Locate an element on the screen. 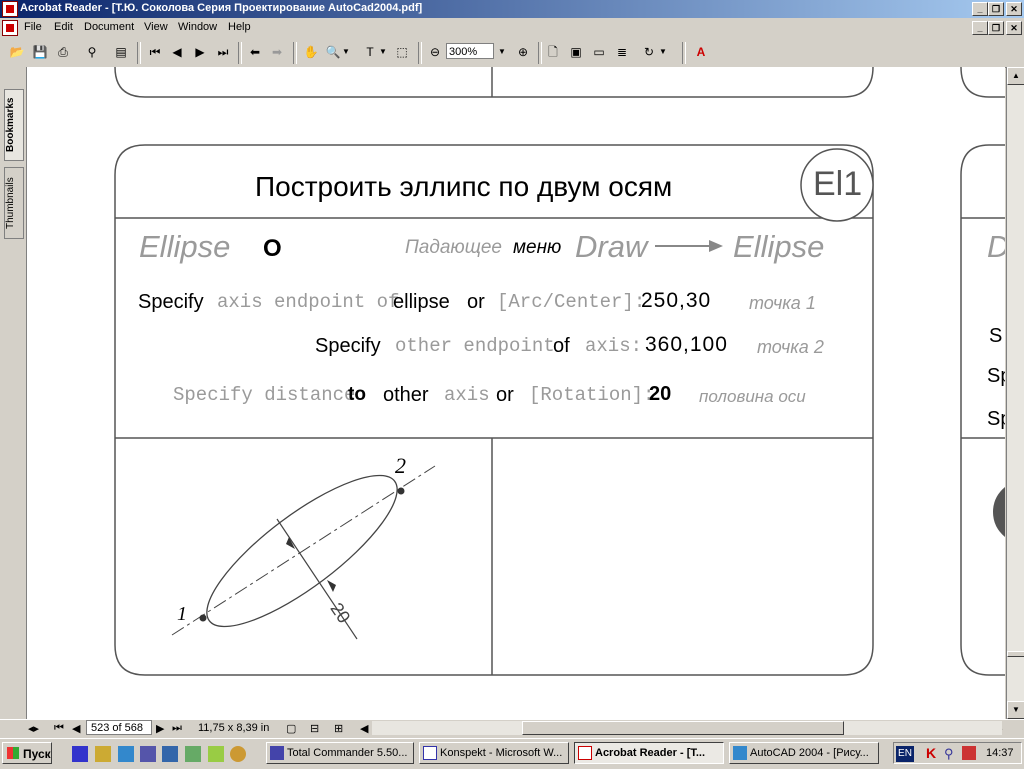 This screenshot has width=1024, height=769. scroll-left-icon: ◀ is located at coordinates (364, 728).